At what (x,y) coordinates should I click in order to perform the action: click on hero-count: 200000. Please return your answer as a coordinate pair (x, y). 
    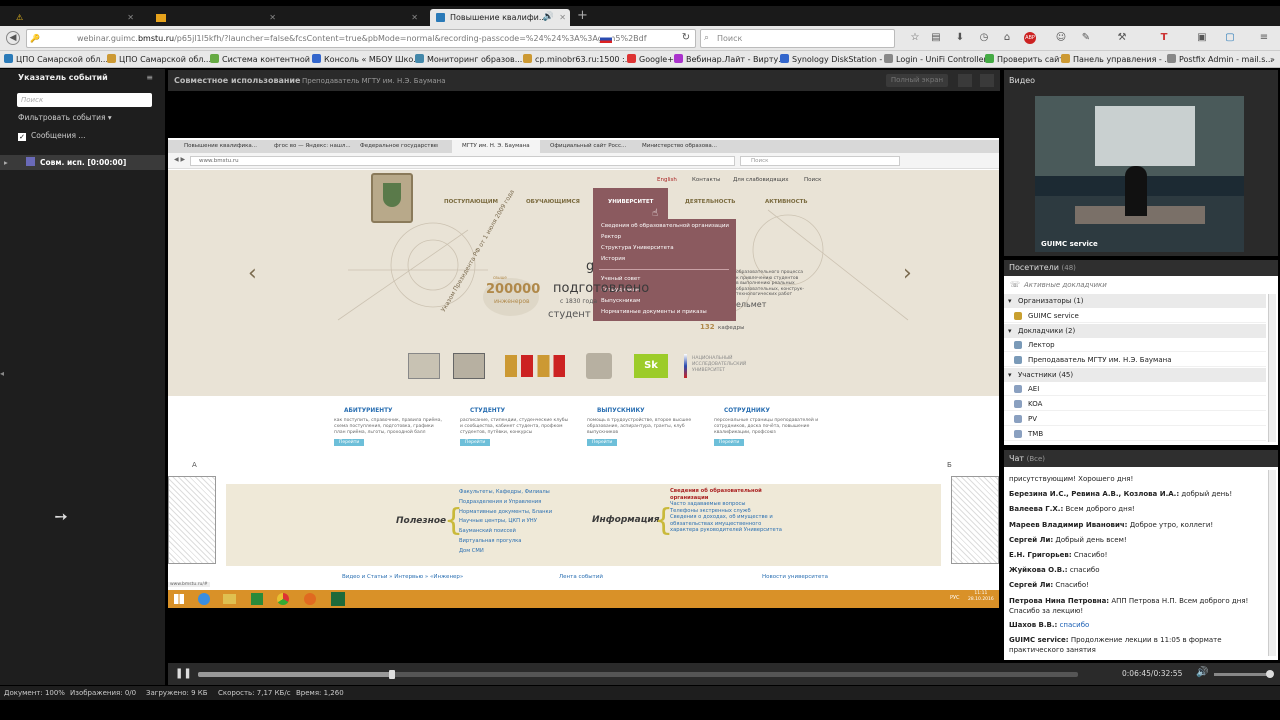
    Looking at the image, I should click on (513, 289).